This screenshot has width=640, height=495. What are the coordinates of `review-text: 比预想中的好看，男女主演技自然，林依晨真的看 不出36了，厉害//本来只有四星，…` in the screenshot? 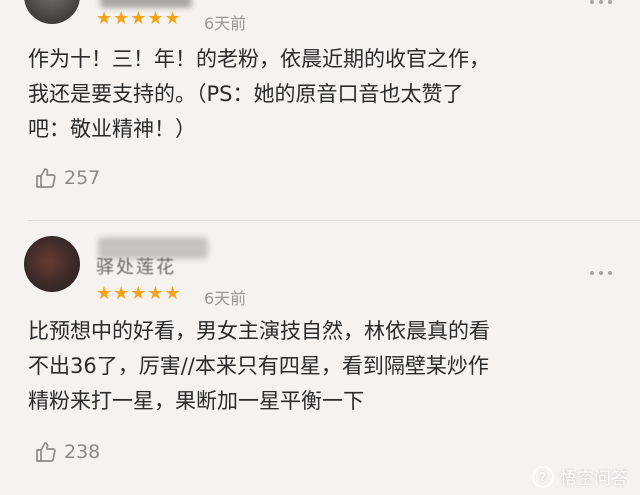 It's located at (259, 366).